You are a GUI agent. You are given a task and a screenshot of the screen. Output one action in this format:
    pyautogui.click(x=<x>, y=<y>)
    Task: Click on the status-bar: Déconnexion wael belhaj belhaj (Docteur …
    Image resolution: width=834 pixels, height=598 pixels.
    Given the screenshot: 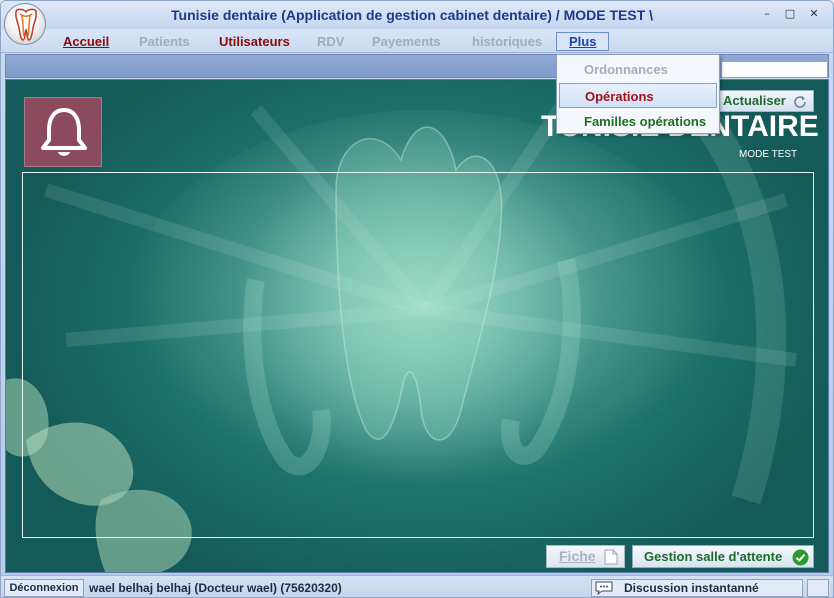 What is the action you would take?
    pyautogui.click(x=417, y=586)
    